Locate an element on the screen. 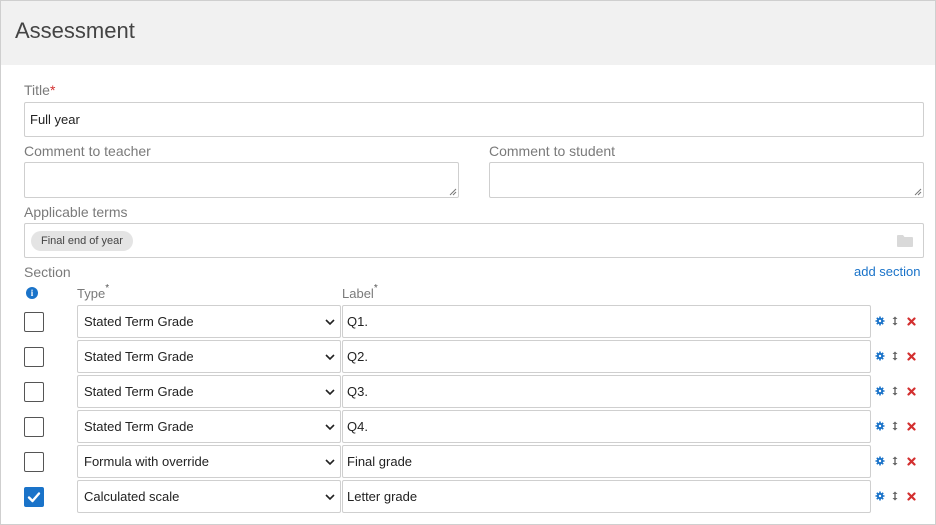 Image resolution: width=936 pixels, height=525 pixels. column-header-label: Label* is located at coordinates (360, 292).